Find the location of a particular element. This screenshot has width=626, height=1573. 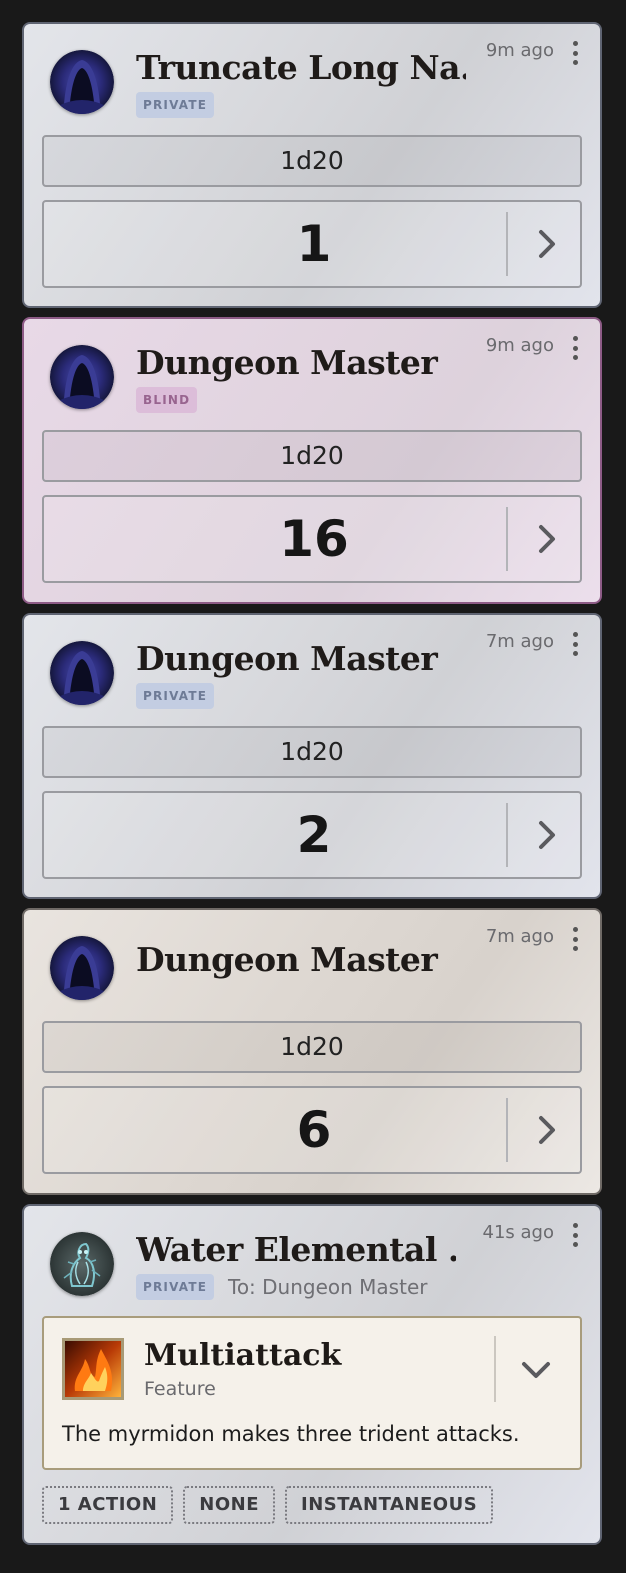

chevron-down-icon is located at coordinates (536, 1370).